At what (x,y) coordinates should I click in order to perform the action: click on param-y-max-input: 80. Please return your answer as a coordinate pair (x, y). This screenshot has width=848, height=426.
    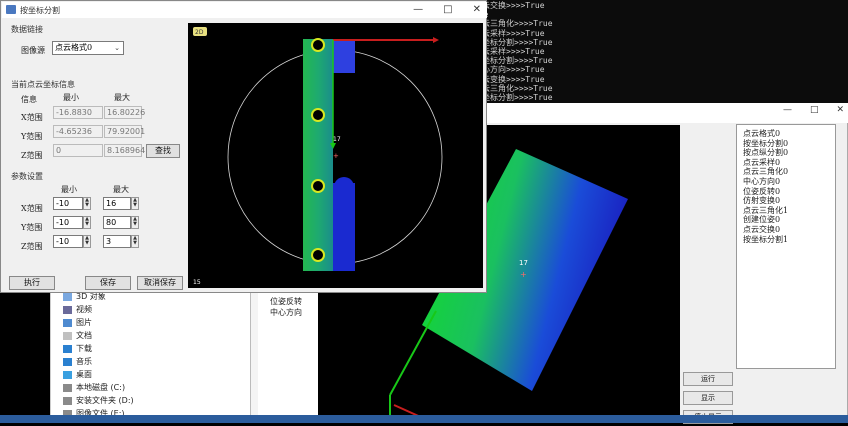
    Looking at the image, I should click on (117, 222).